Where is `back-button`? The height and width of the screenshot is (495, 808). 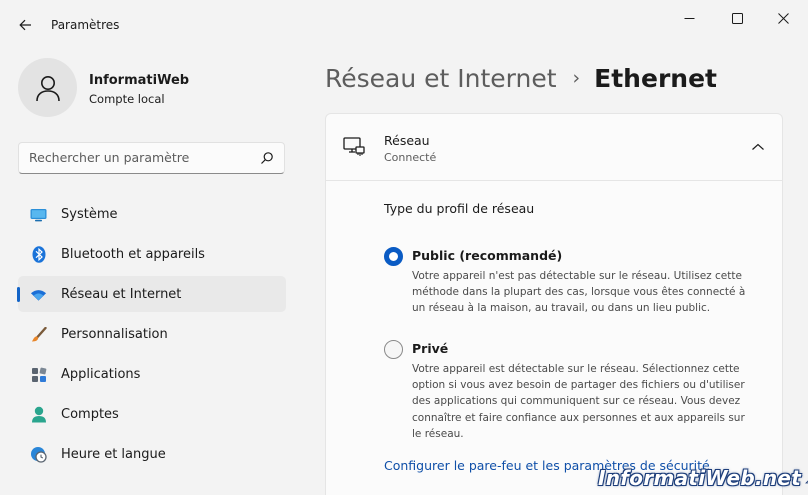
back-button is located at coordinates (25, 25).